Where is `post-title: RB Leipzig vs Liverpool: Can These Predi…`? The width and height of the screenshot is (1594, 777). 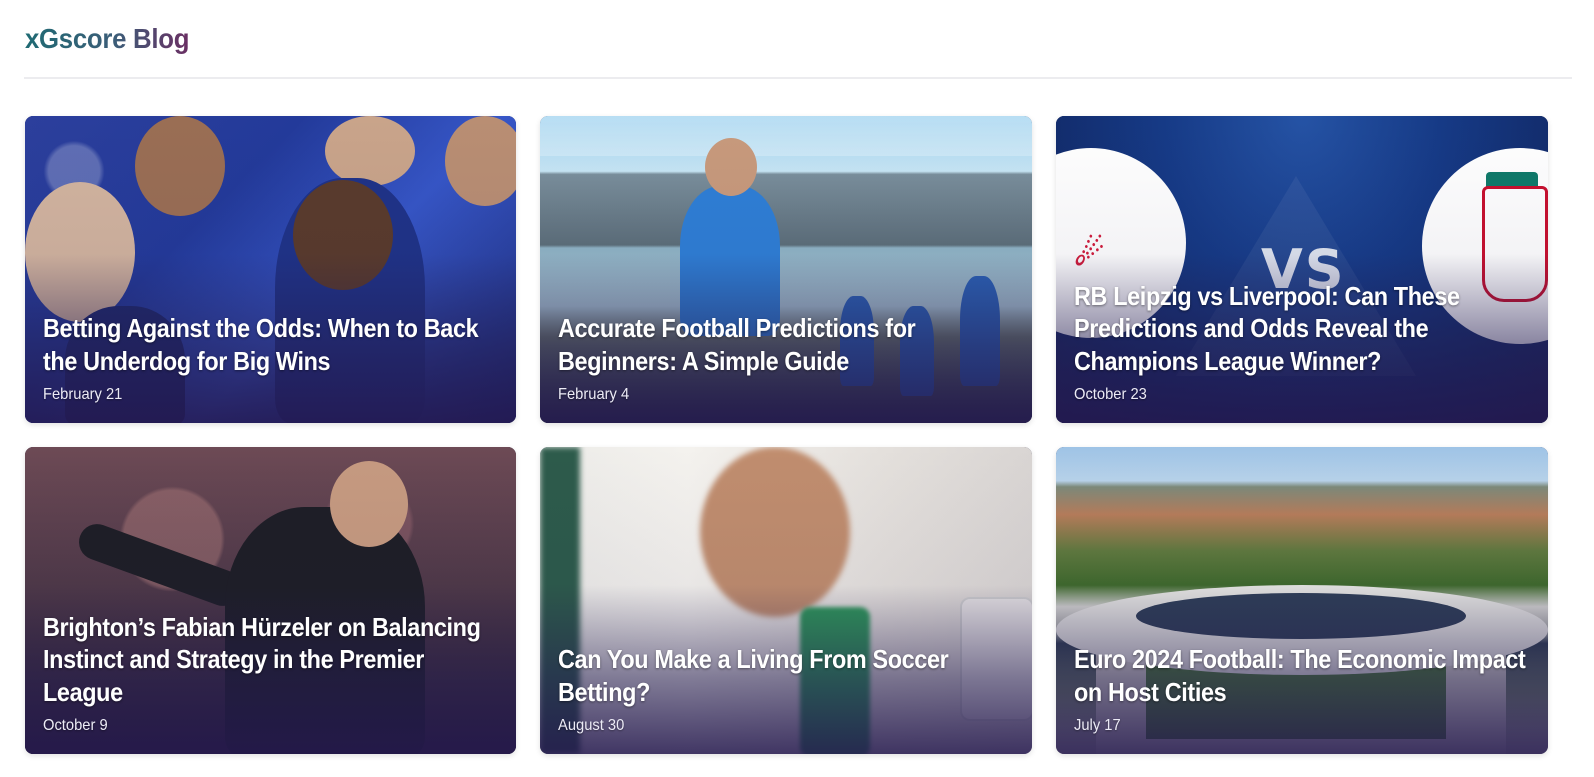 post-title: RB Leipzig vs Liverpool: Can These Predi… is located at coordinates (1302, 329).